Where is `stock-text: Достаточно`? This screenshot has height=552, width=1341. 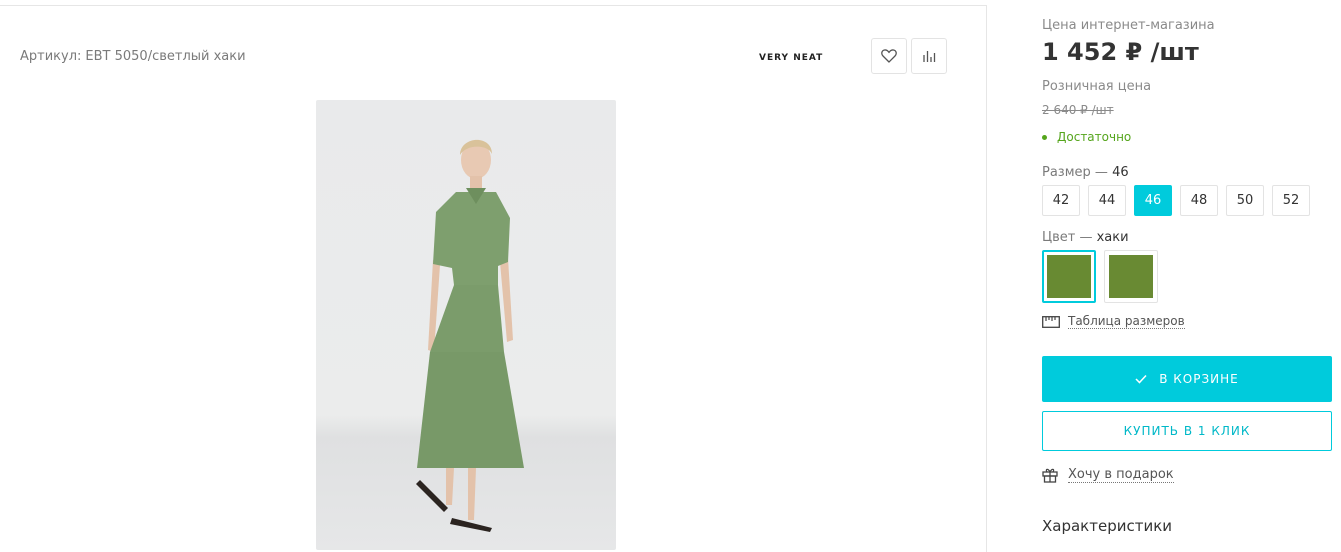 stock-text: Достаточно is located at coordinates (1094, 137).